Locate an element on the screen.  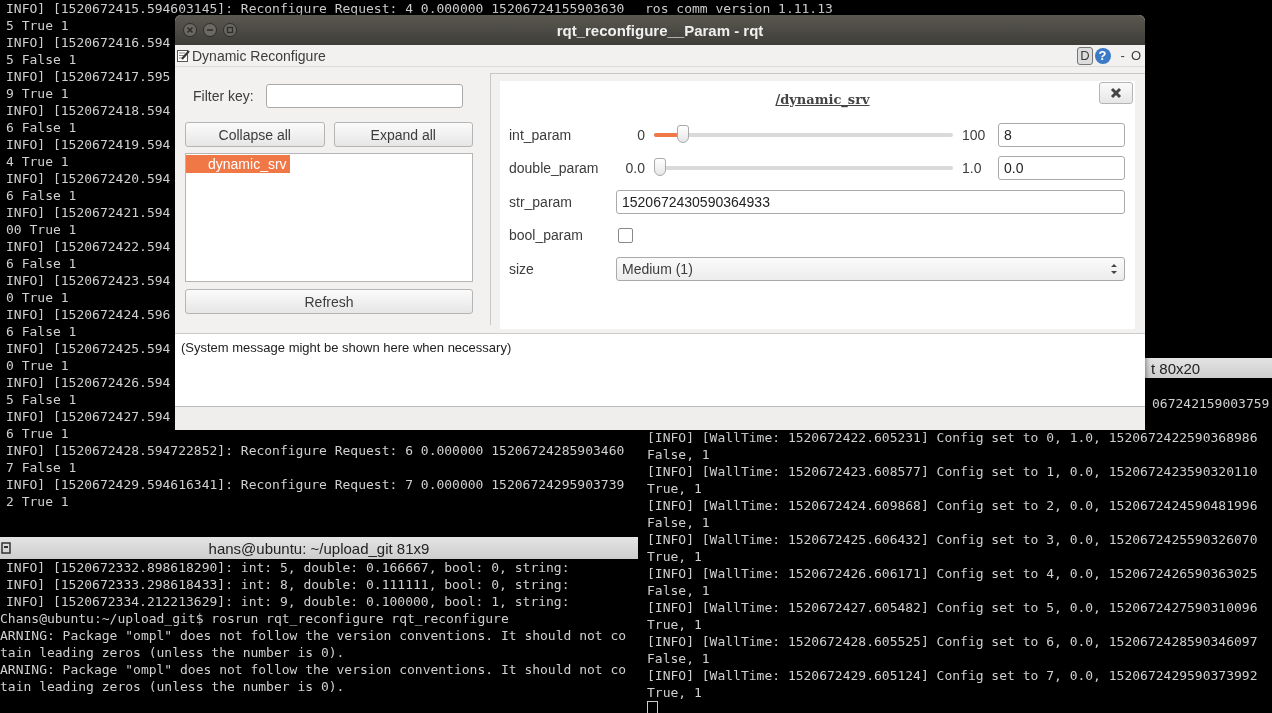
window-title: rqt_reconfigure__Param - rqt is located at coordinates (660, 30).